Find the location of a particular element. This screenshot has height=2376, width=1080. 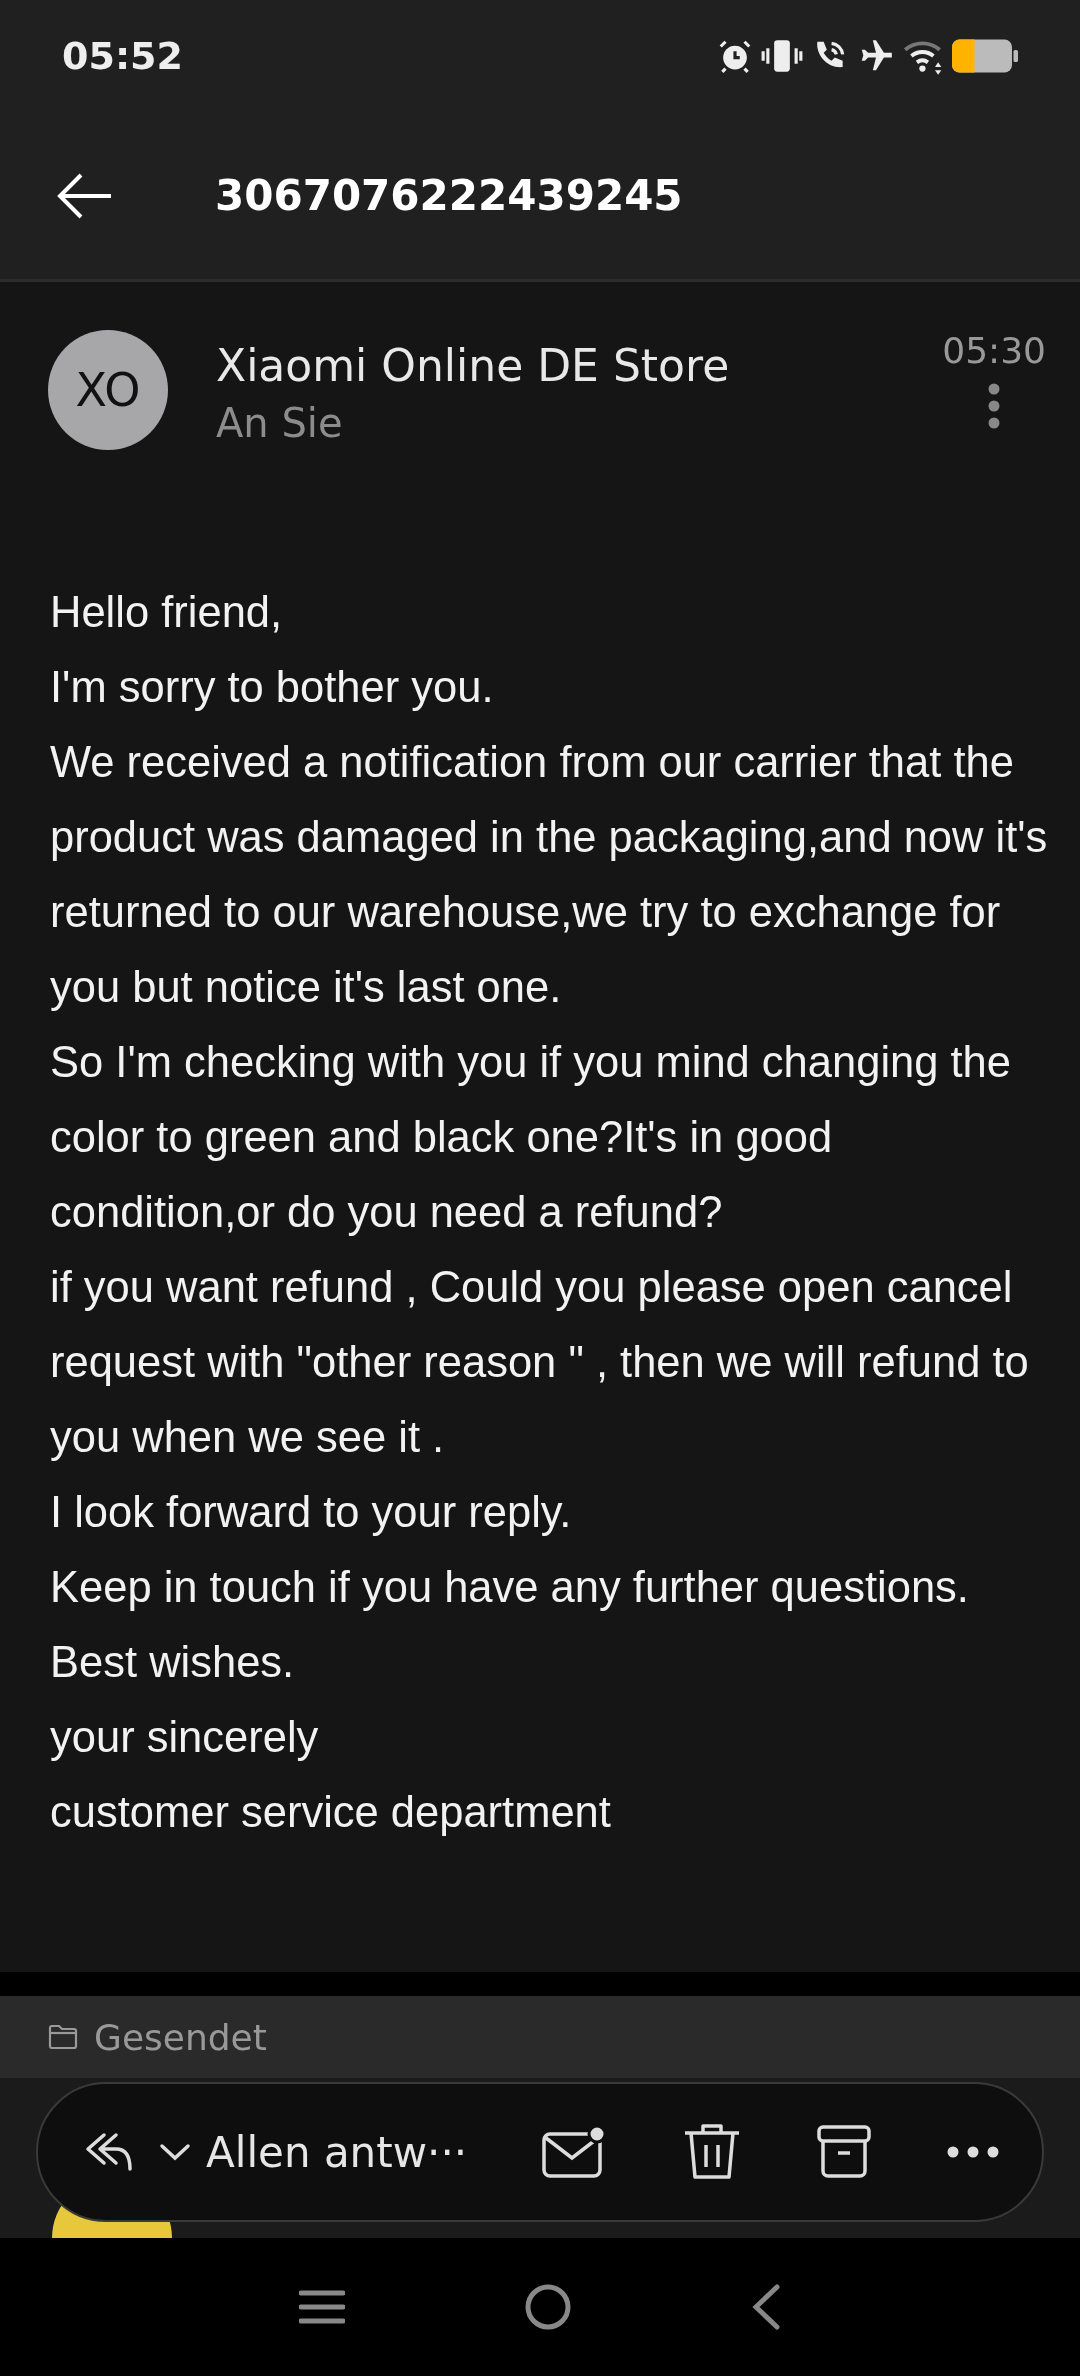

menu-icon is located at coordinates (322, 2307).